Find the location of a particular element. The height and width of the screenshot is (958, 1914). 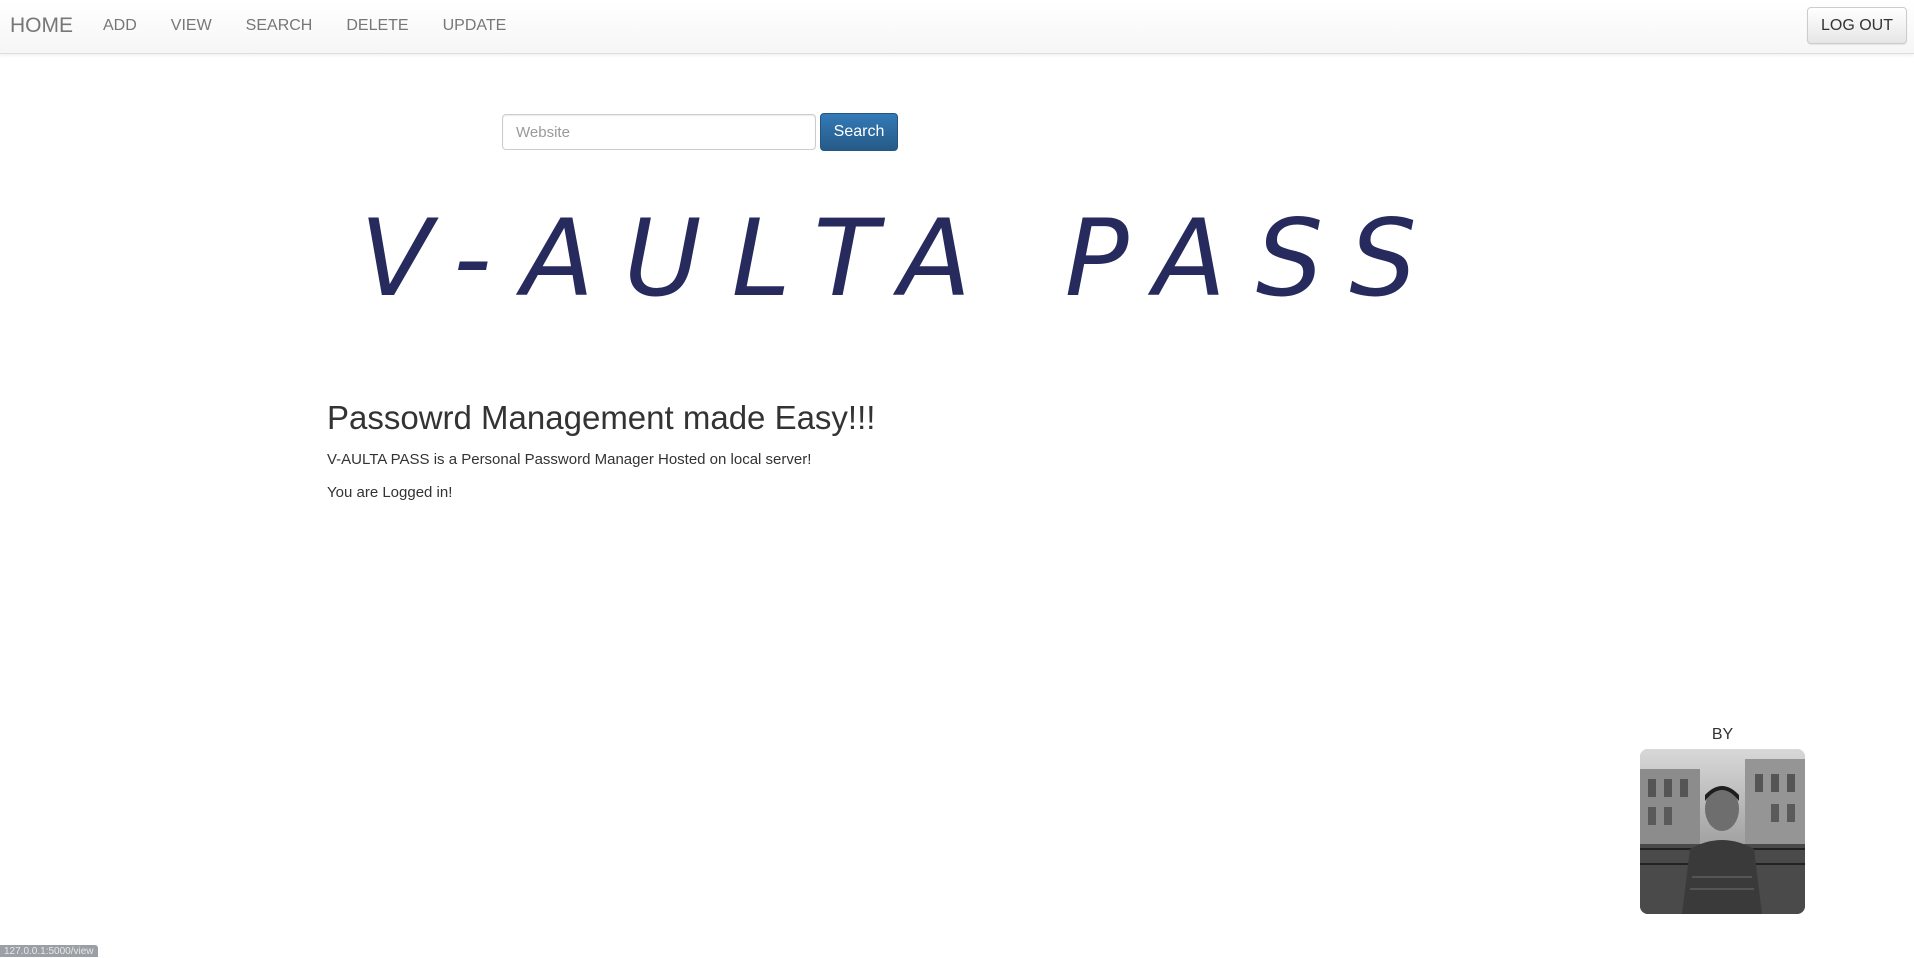

author-section: BY is located at coordinates (1722, 820).